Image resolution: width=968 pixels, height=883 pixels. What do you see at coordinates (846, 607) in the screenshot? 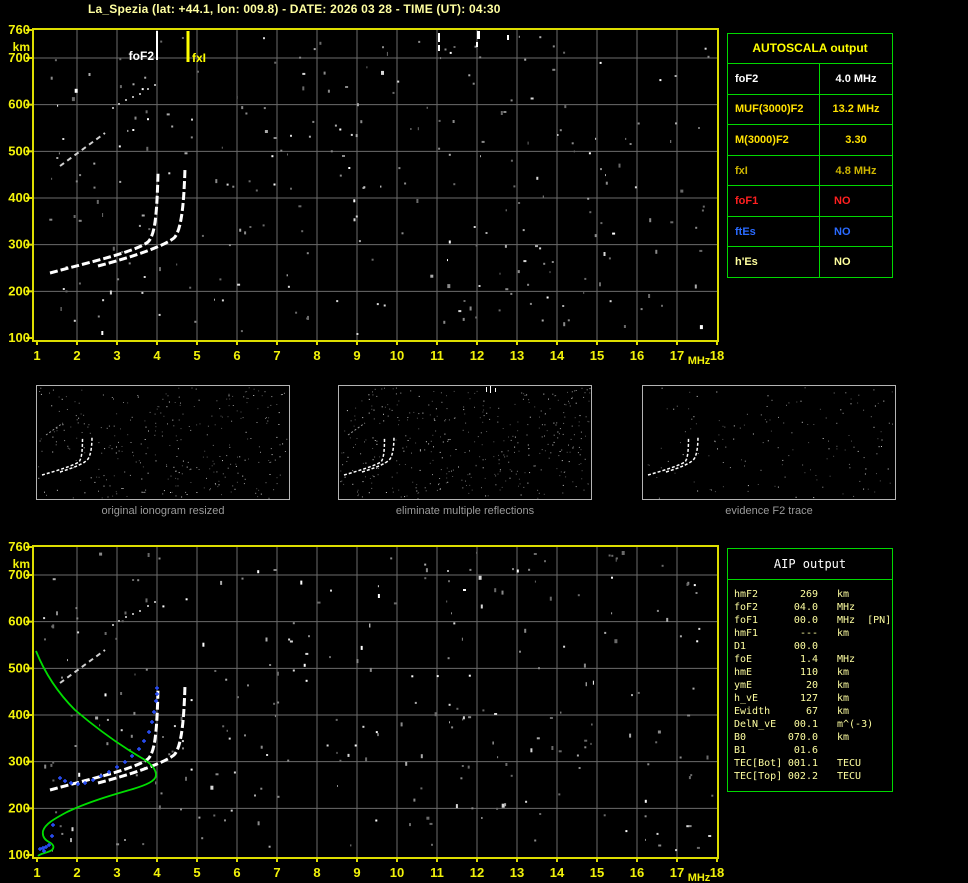
I see `aip-unit-text: MHz` at bounding box center [846, 607].